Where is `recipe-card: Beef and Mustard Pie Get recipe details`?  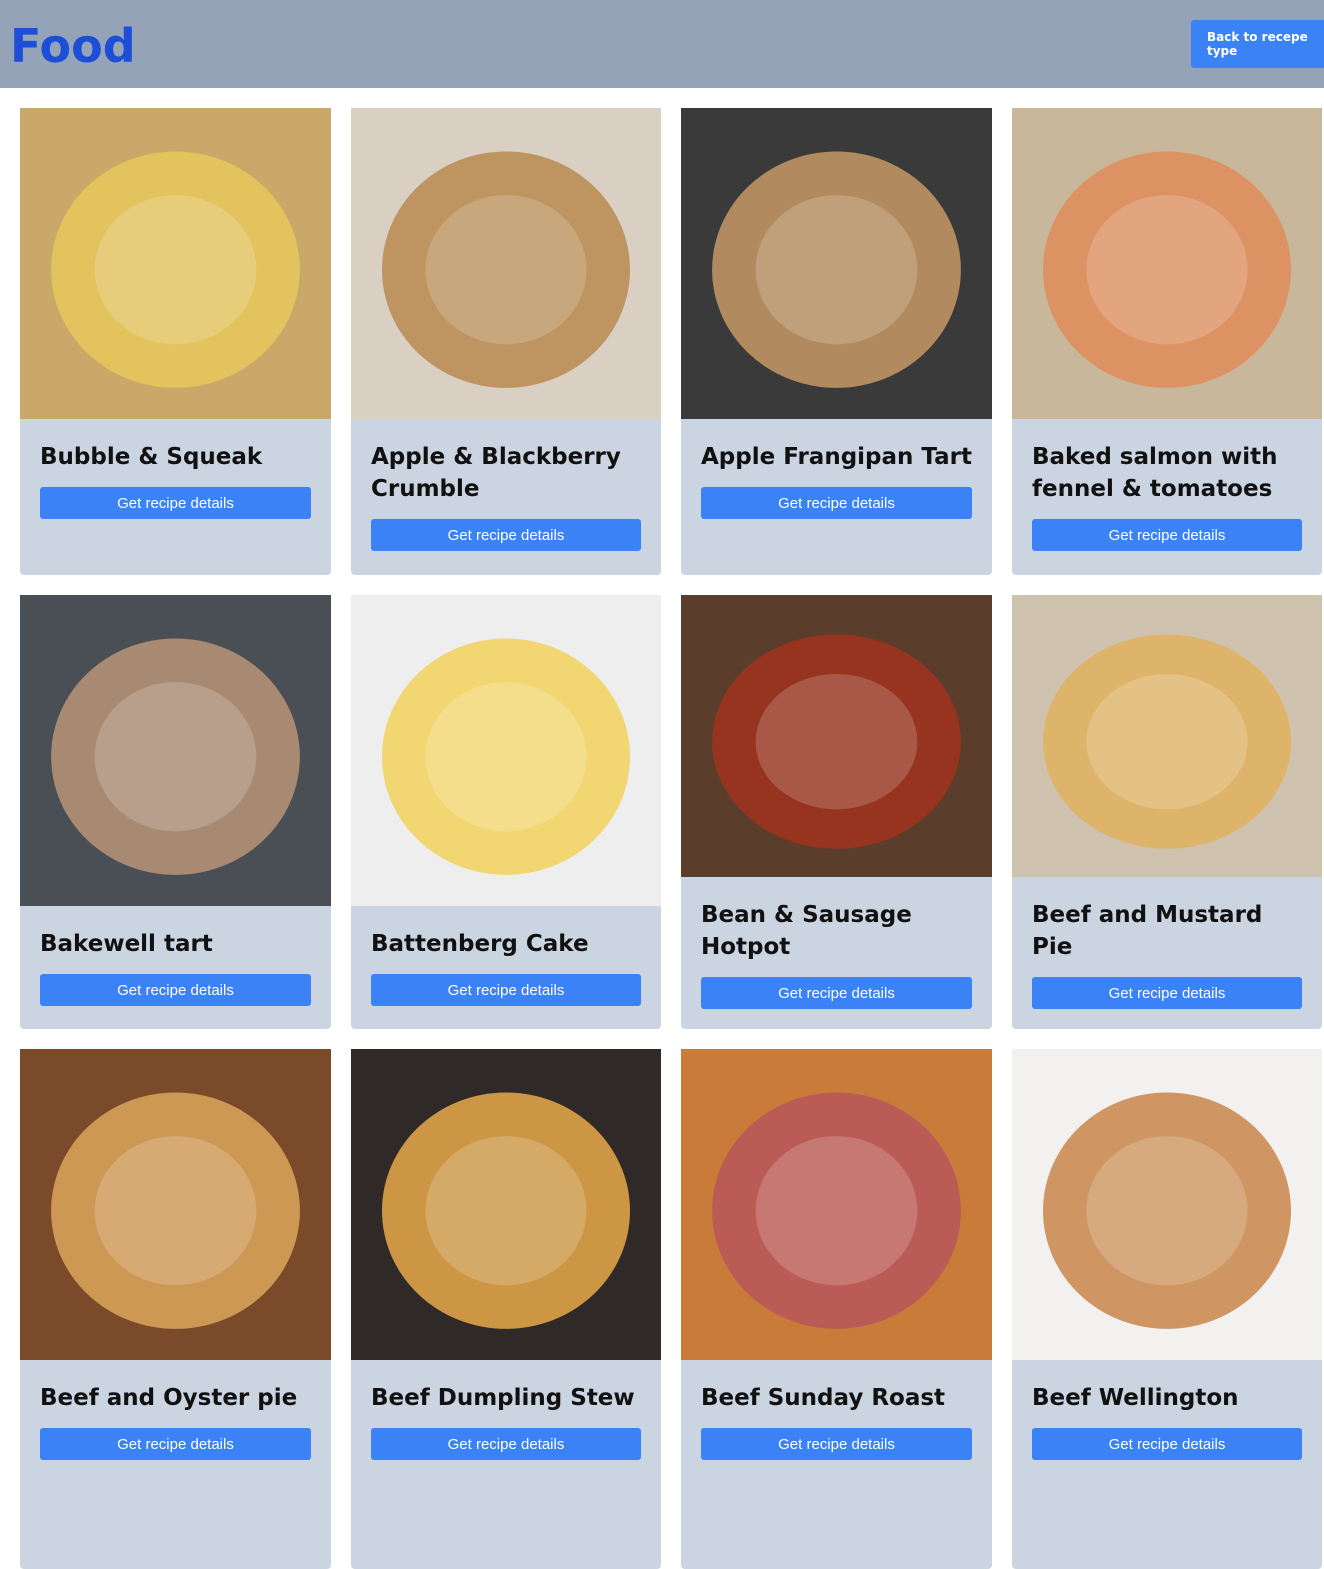
recipe-card: Beef and Mustard Pie Get recipe details is located at coordinates (1167, 812).